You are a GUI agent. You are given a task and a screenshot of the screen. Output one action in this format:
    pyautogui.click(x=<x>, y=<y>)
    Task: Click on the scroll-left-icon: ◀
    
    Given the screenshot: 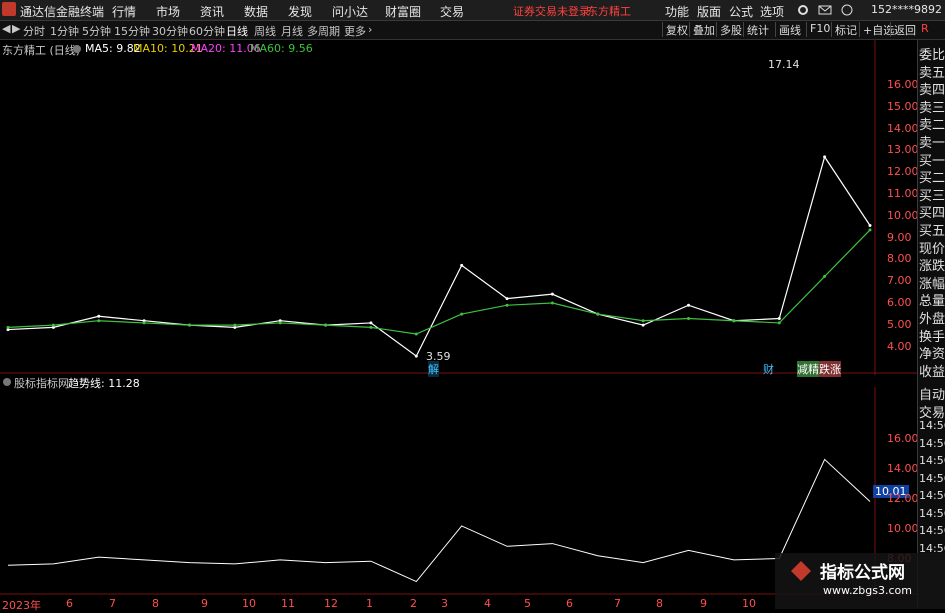 What is the action you would take?
    pyautogui.click(x=6, y=28)
    